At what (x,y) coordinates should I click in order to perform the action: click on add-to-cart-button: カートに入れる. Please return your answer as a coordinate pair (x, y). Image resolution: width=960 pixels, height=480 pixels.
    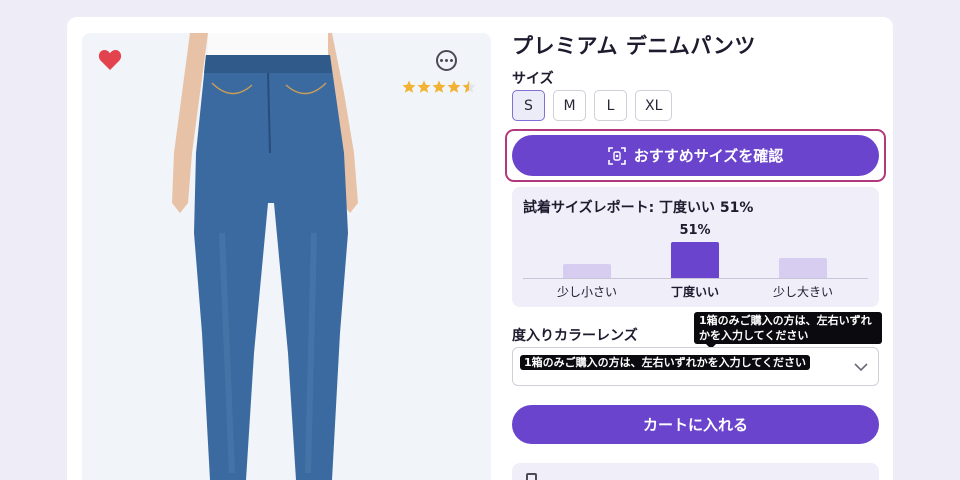
    Looking at the image, I should click on (695, 424).